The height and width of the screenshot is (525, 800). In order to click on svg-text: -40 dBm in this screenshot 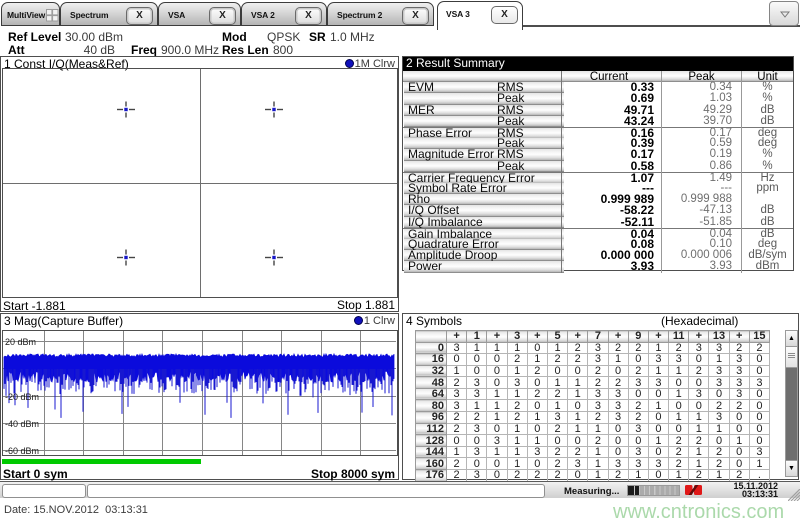, I will do `click(22, 424)`.